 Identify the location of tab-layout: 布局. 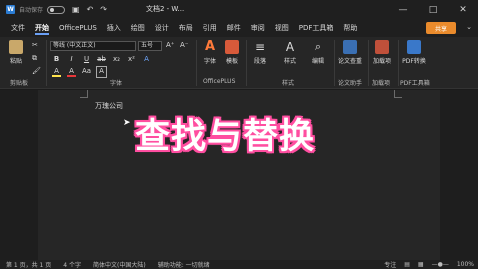
(186, 28).